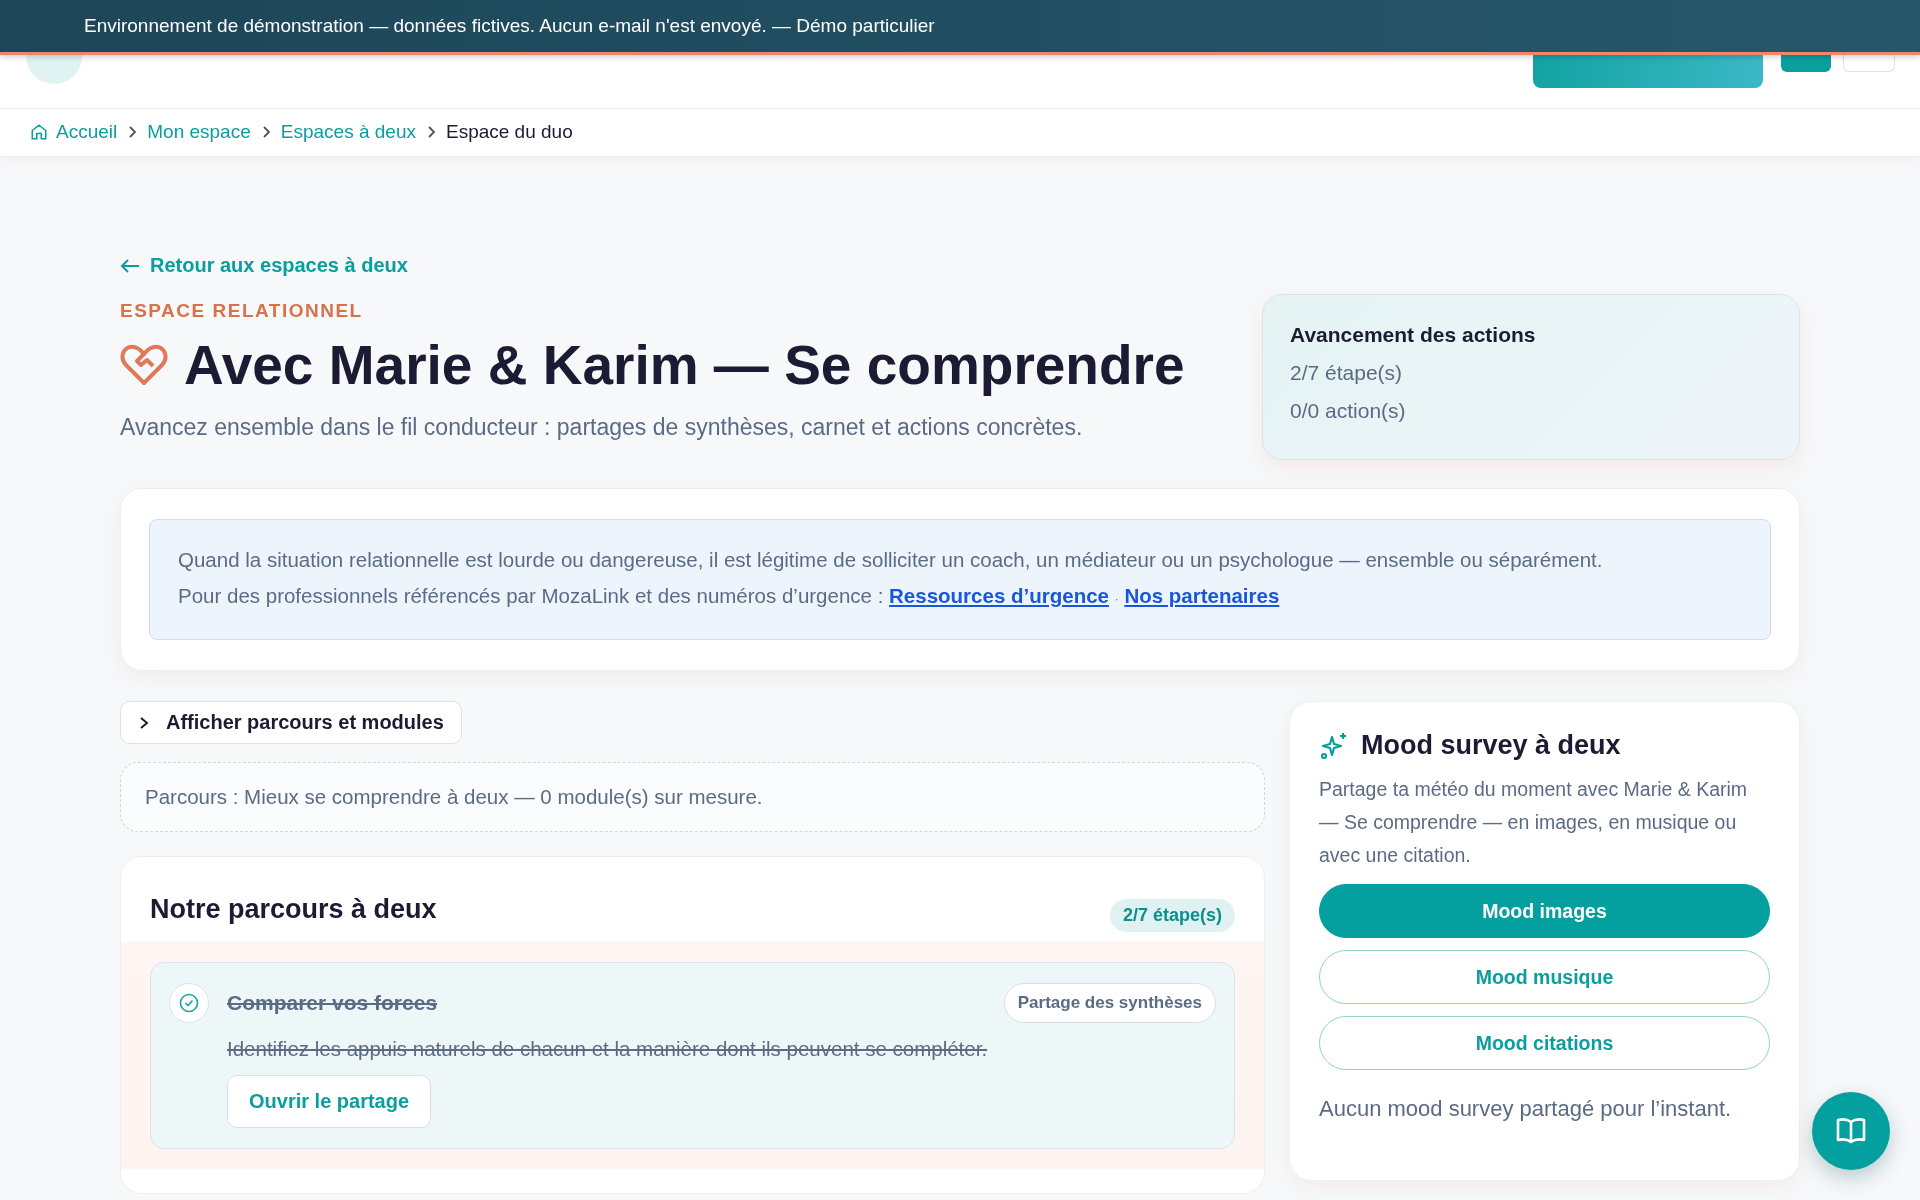 The image size is (1920, 1200). Describe the element at coordinates (1348, 411) in the screenshot. I see `progress-count: 0/0 action(s)` at that location.